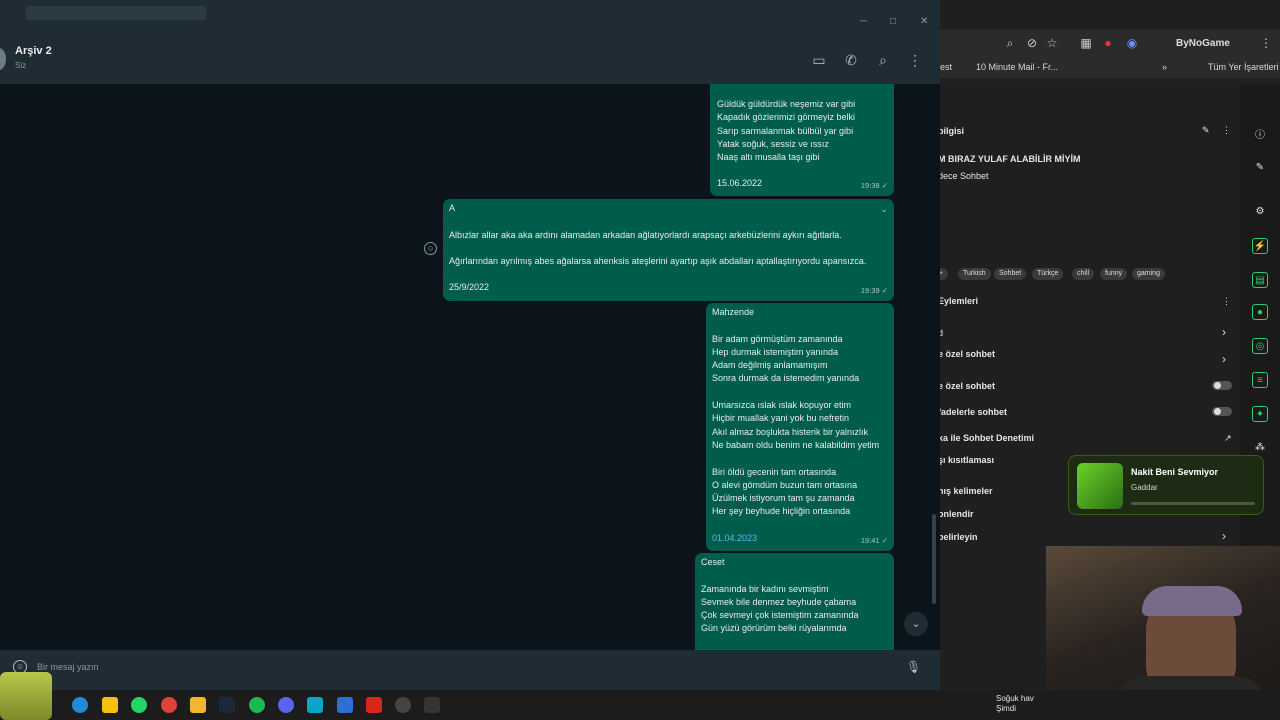 This screenshot has width=1280, height=720. What do you see at coordinates (1203, 43) in the screenshot?
I see `brand-logo: ByNoGame` at bounding box center [1203, 43].